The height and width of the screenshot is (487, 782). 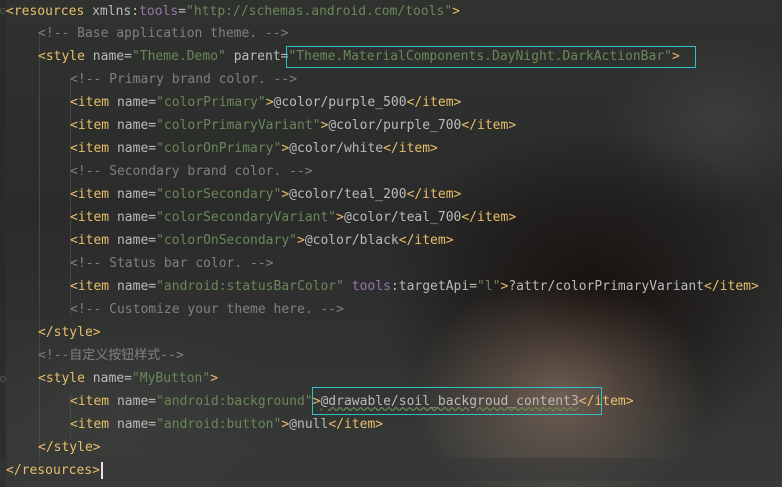 I want to click on item-value: @color/teal_200, so click(x=348, y=194).